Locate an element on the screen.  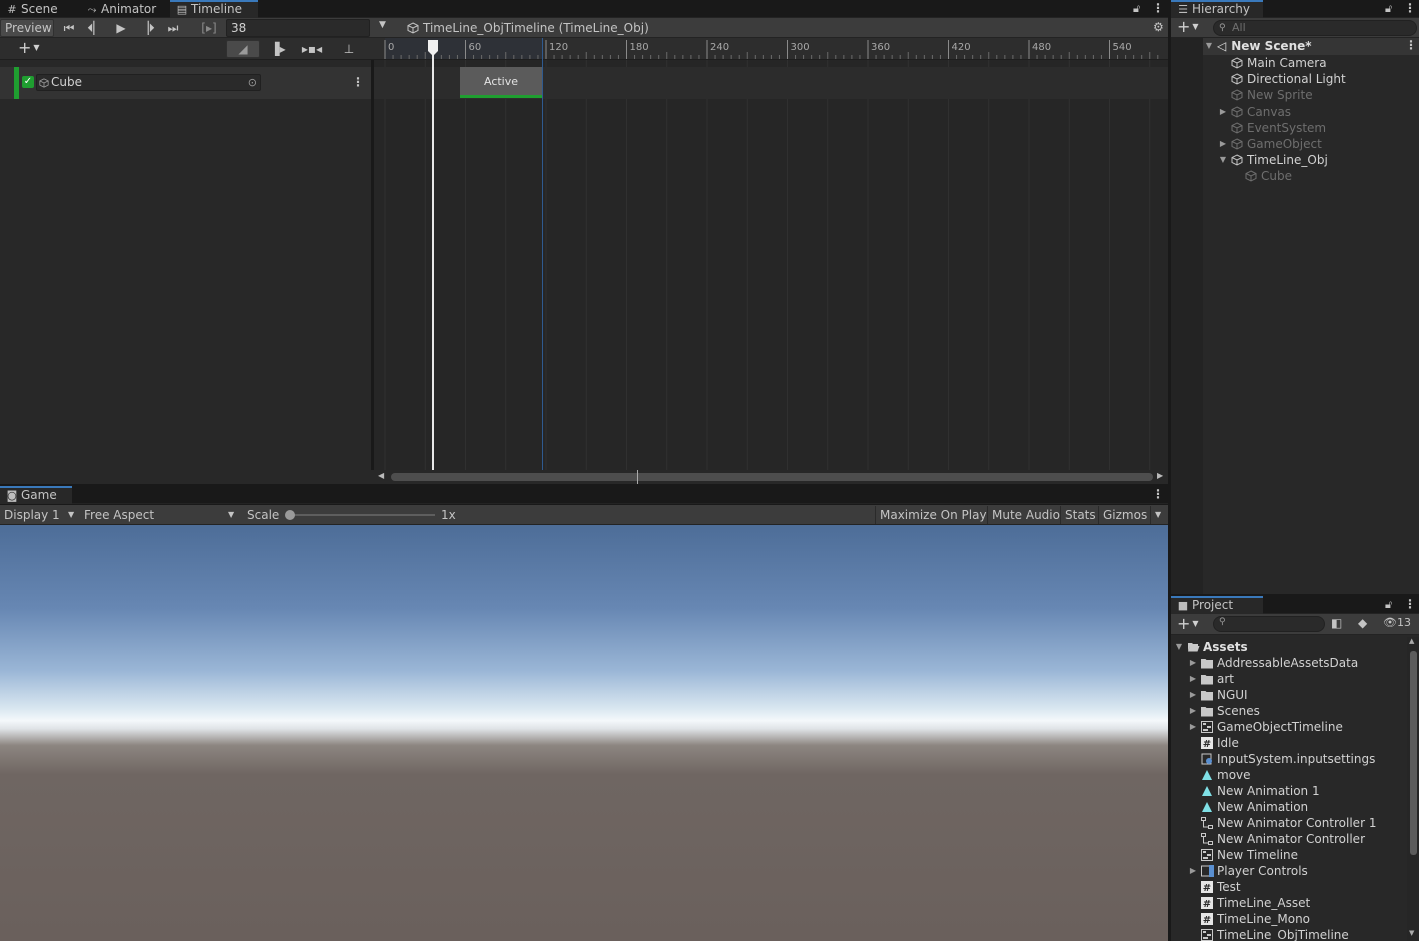
hierarchy-item: New Sprite is located at coordinates (1311, 95).